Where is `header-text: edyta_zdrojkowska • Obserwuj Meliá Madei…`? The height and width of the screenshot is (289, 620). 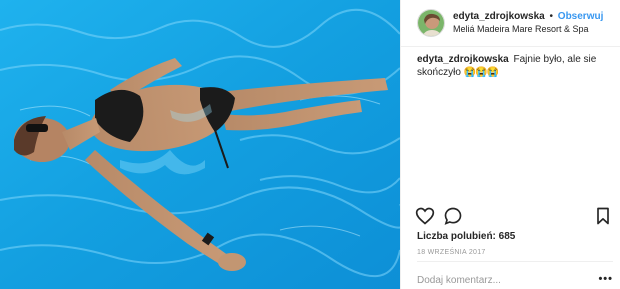 header-text: edyta_zdrojkowska • Obserwuj Meliá Madei… is located at coordinates (528, 23).